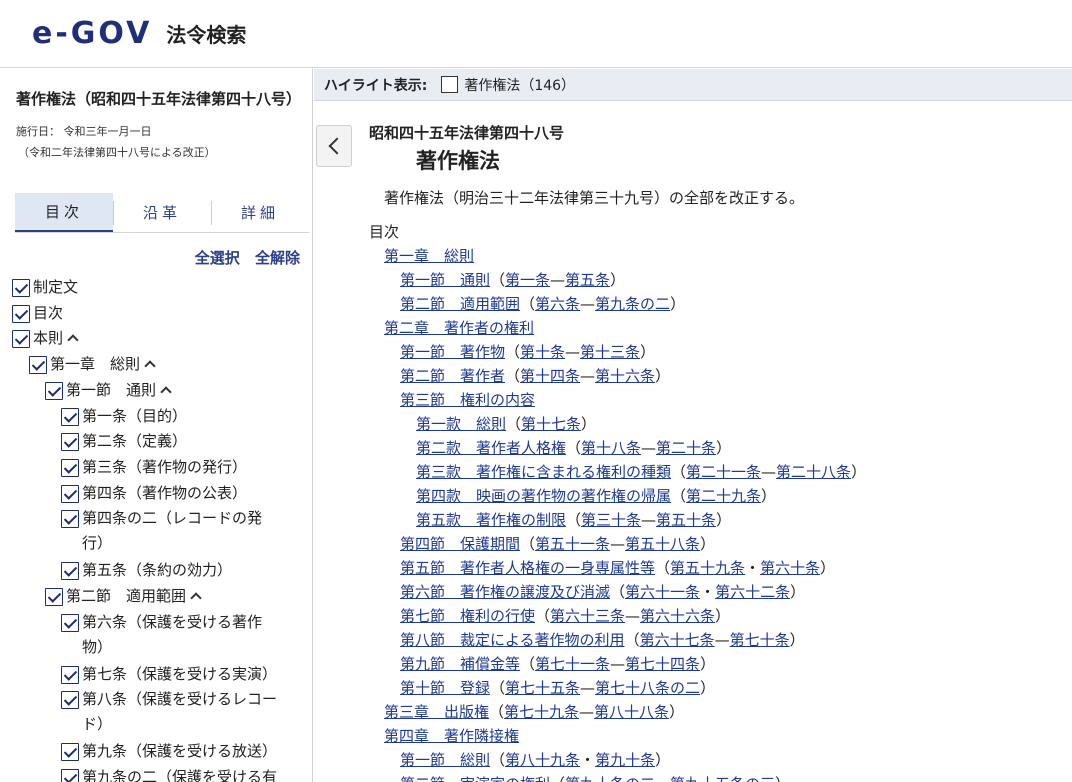  I want to click on tree-item: 第一節 通則, so click(108, 390).